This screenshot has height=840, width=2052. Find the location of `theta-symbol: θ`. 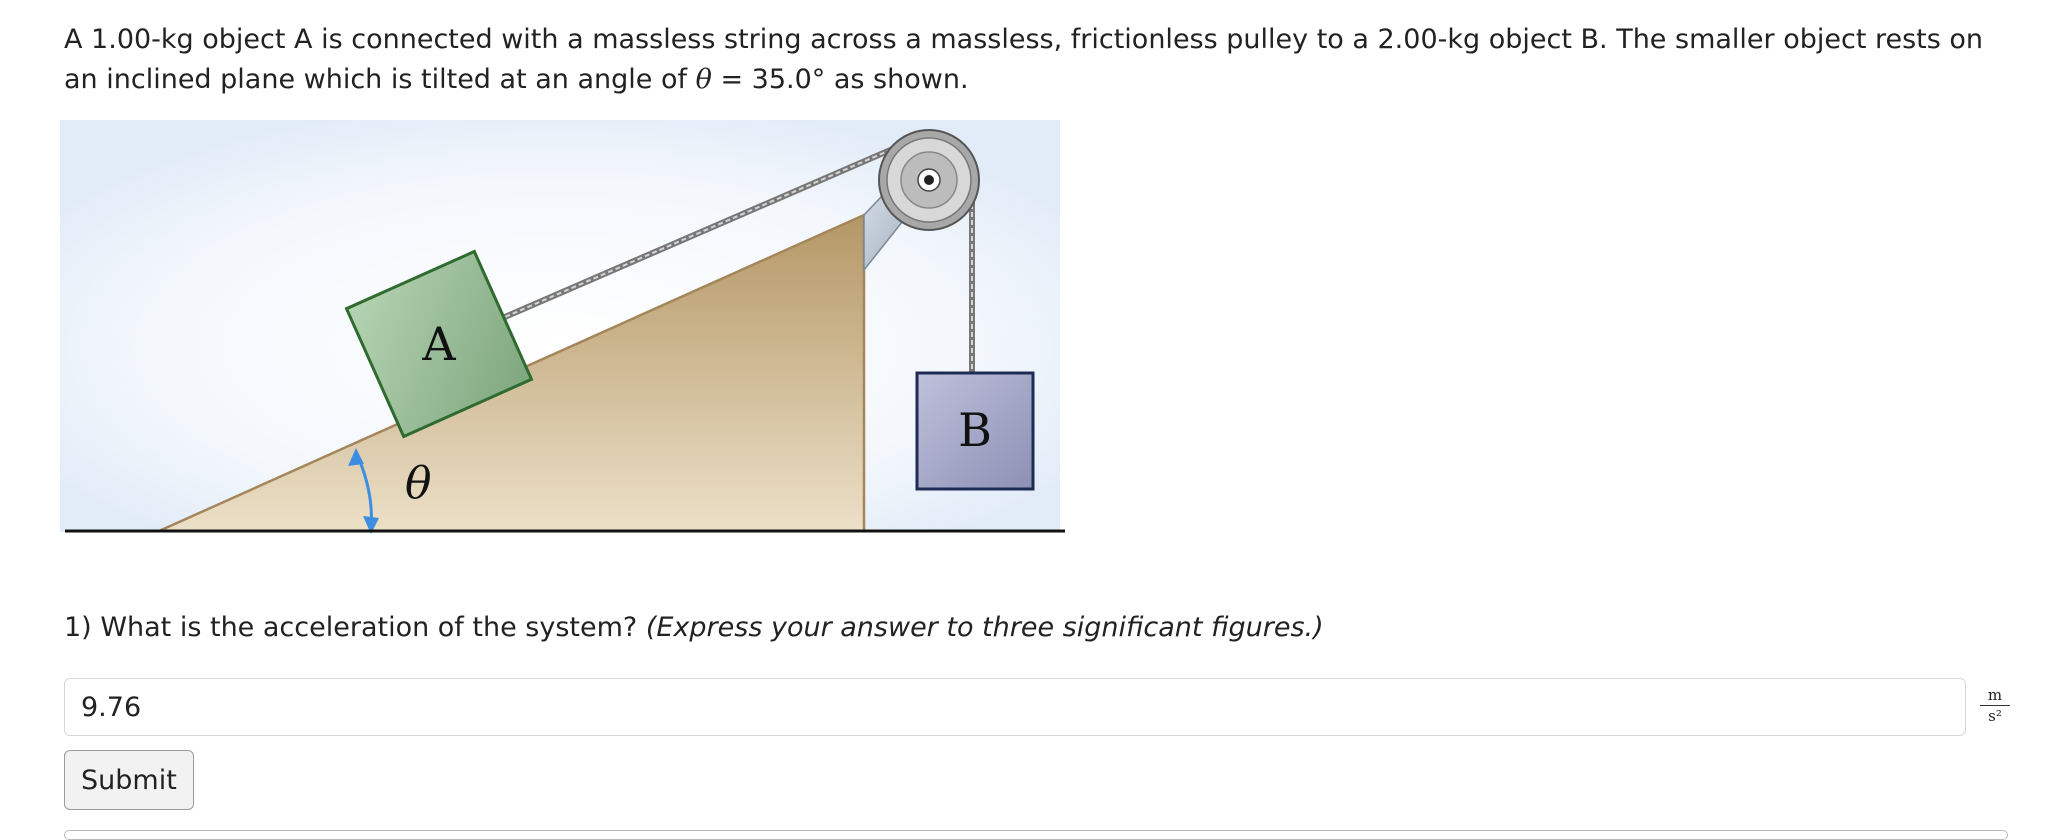

theta-symbol: θ is located at coordinates (703, 79).